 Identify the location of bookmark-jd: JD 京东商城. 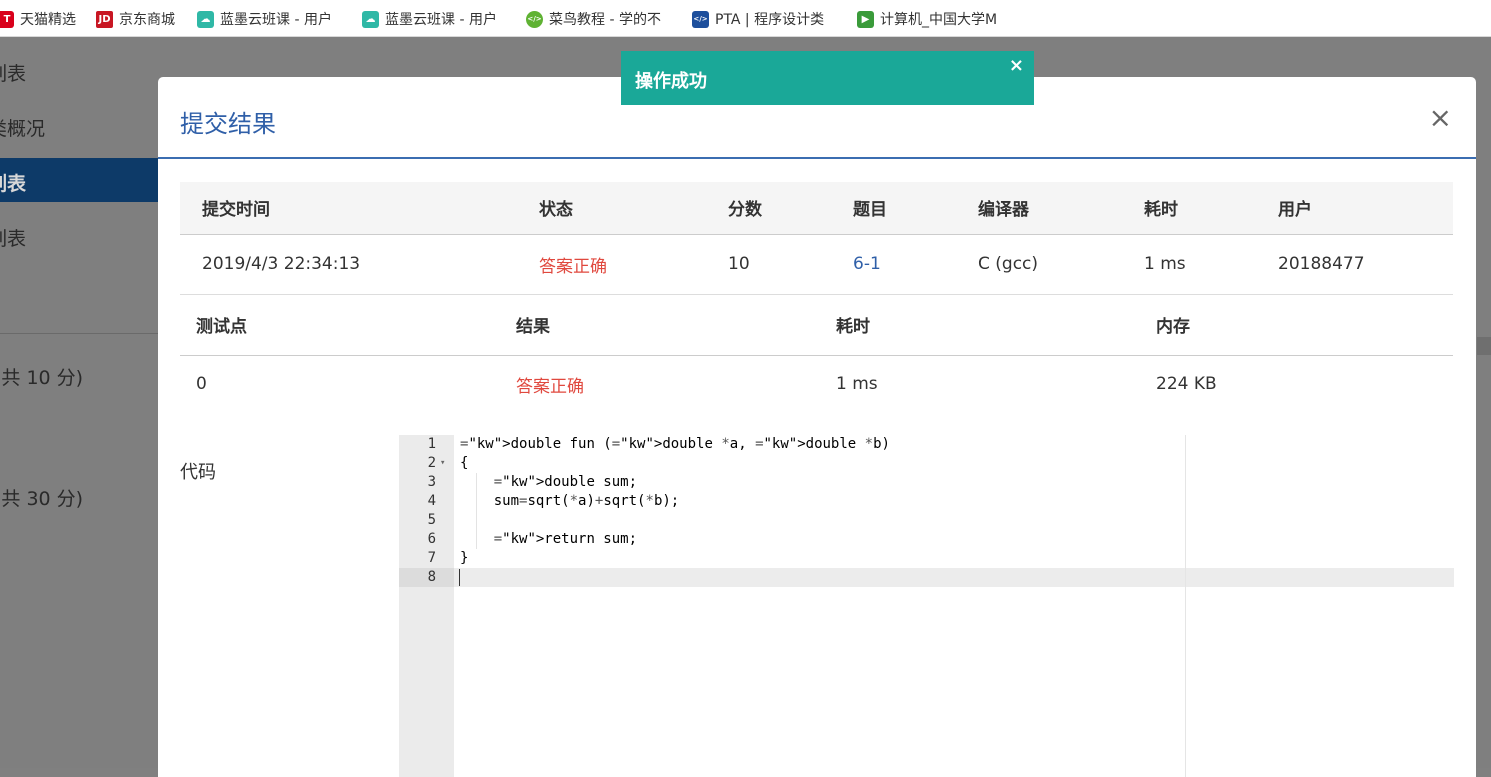
(135, 19).